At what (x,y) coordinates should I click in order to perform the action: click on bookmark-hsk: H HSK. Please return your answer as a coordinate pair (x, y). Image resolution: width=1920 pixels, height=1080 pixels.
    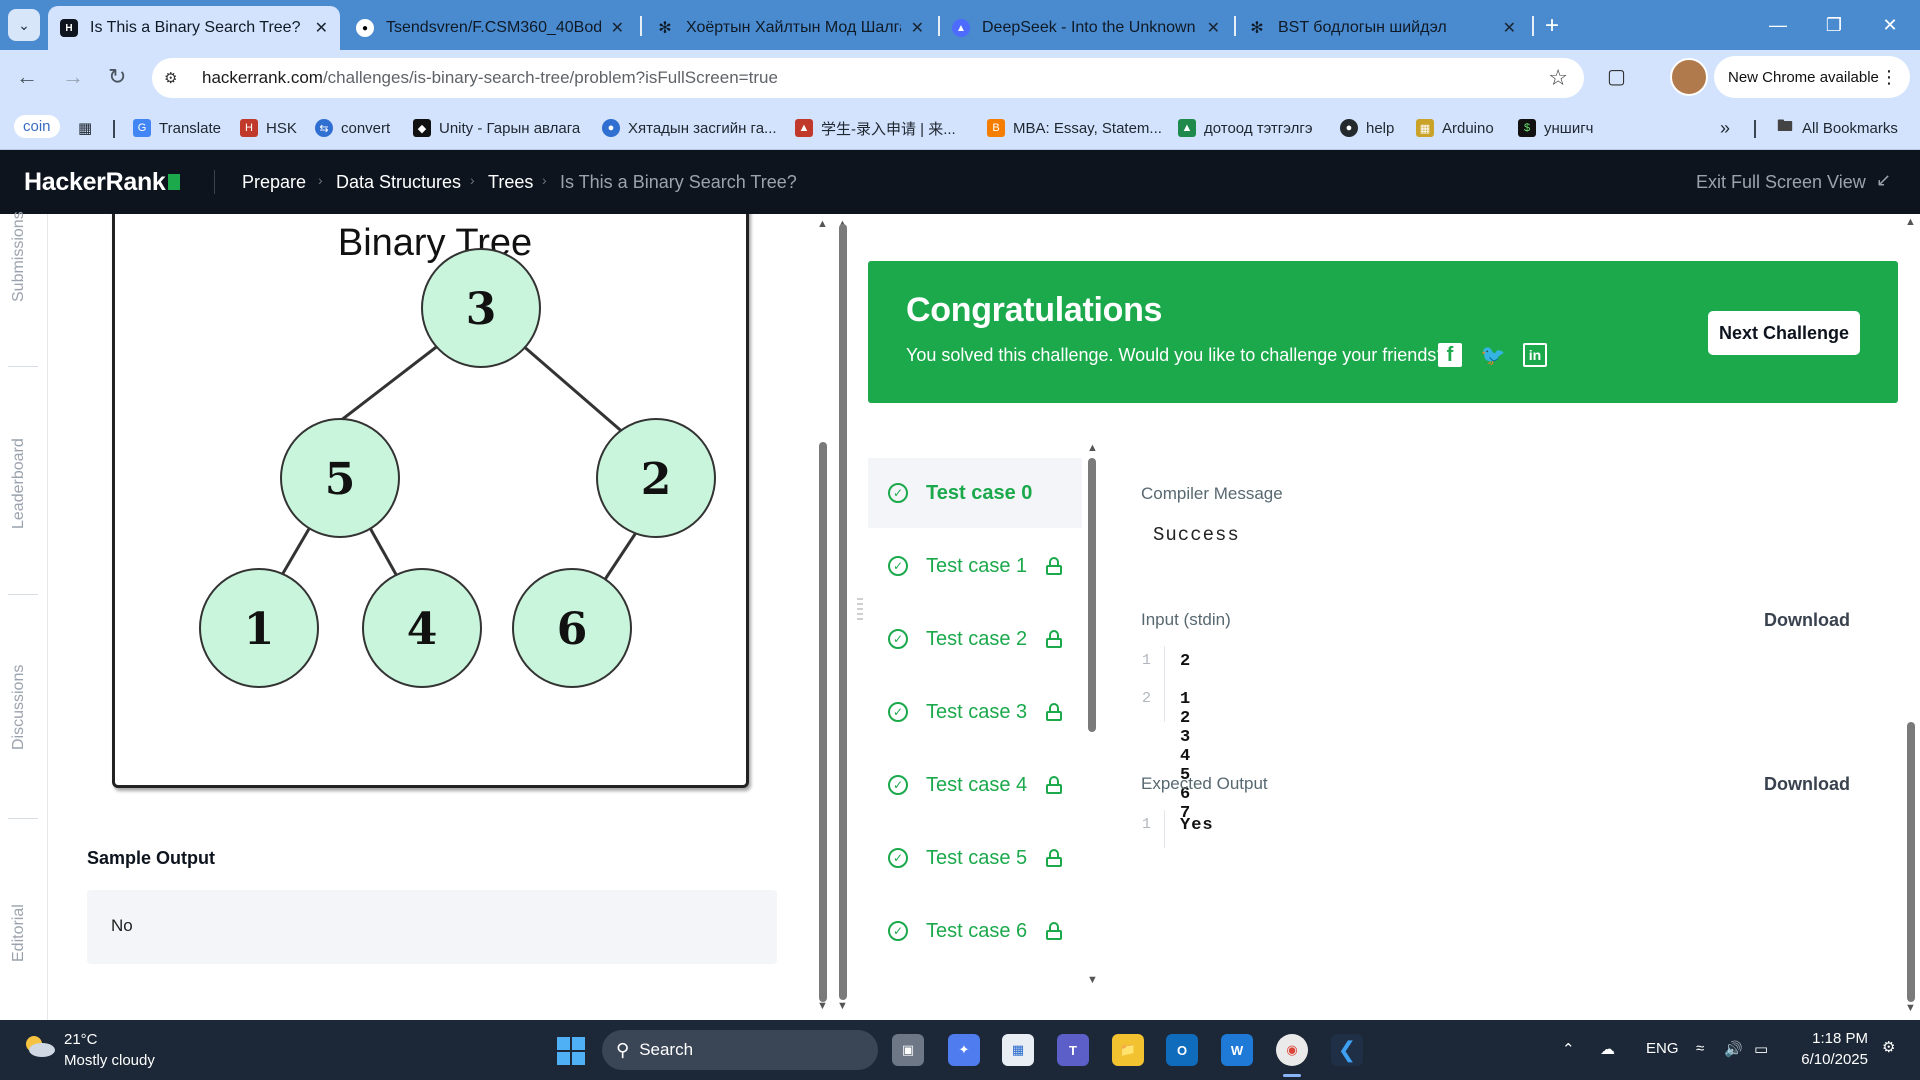
    Looking at the image, I should click on (268, 128).